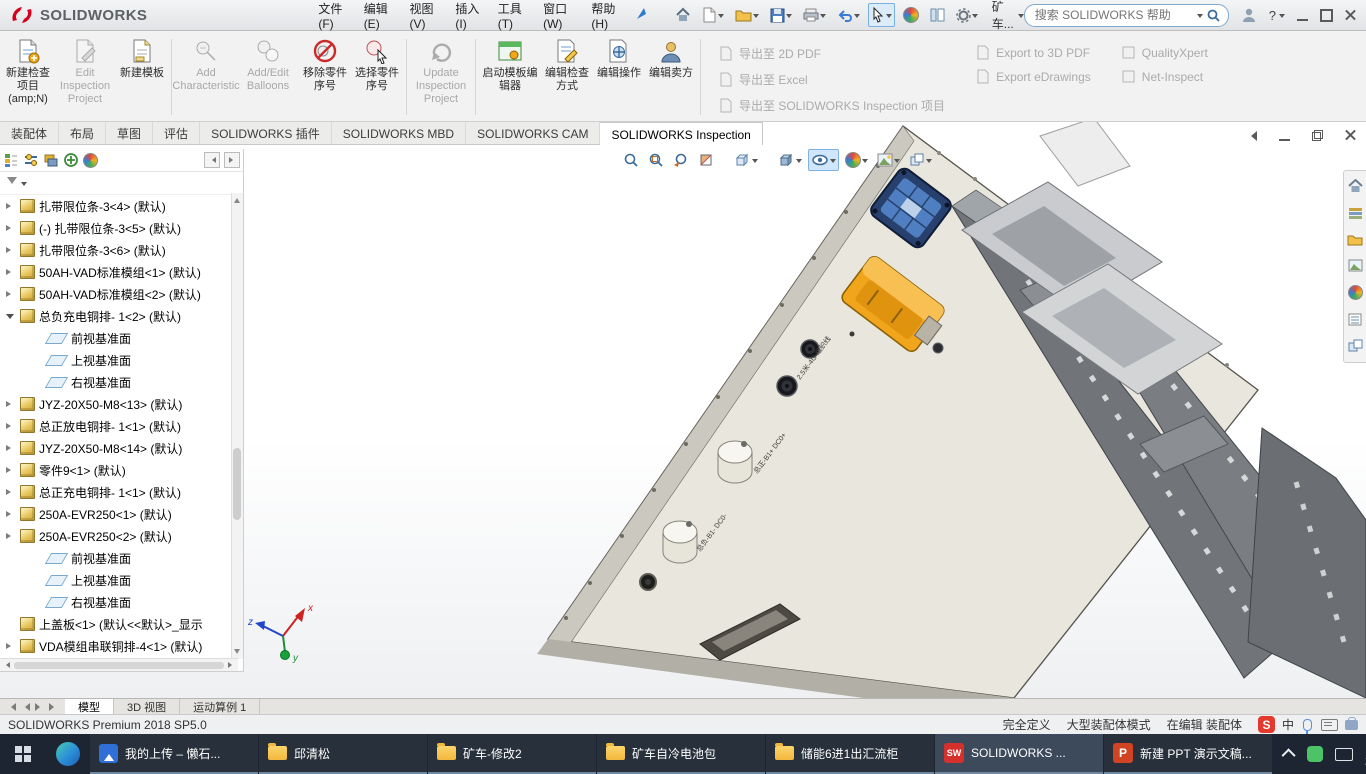 The image size is (1366, 774). What do you see at coordinates (619, 77) in the screenshot?
I see `edit-operation-button: 编辑操作` at bounding box center [619, 77].